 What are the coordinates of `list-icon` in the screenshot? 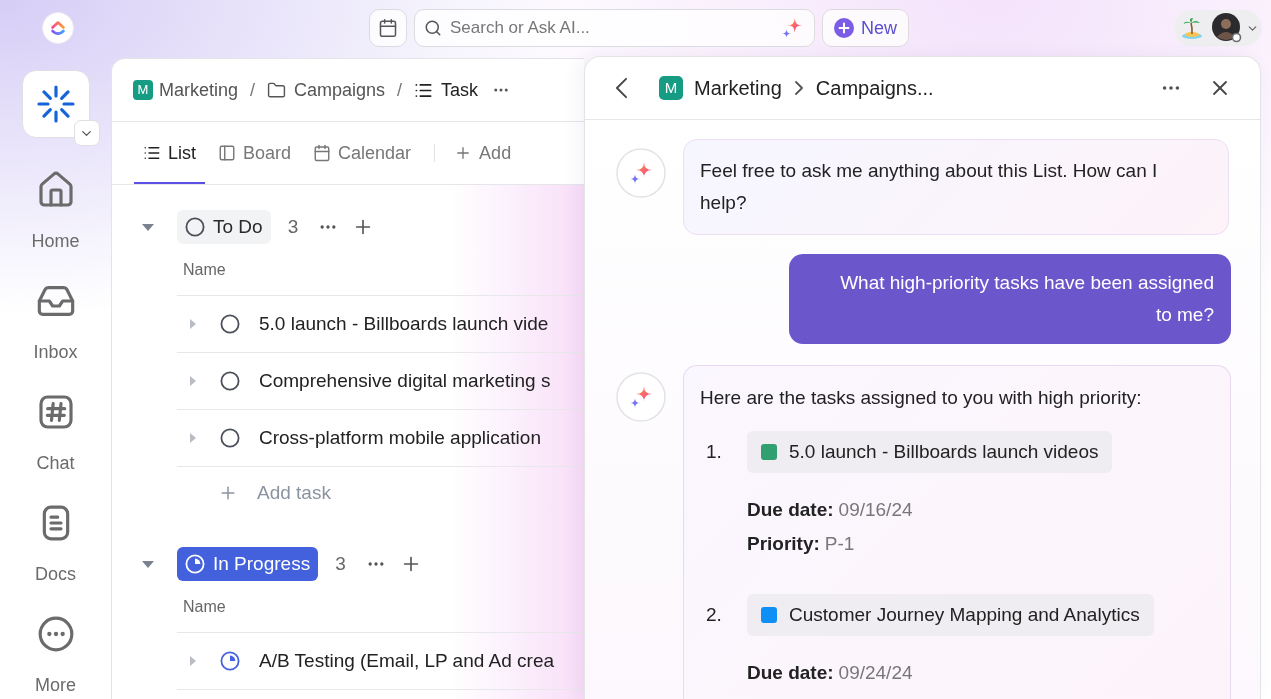 It's located at (152, 153).